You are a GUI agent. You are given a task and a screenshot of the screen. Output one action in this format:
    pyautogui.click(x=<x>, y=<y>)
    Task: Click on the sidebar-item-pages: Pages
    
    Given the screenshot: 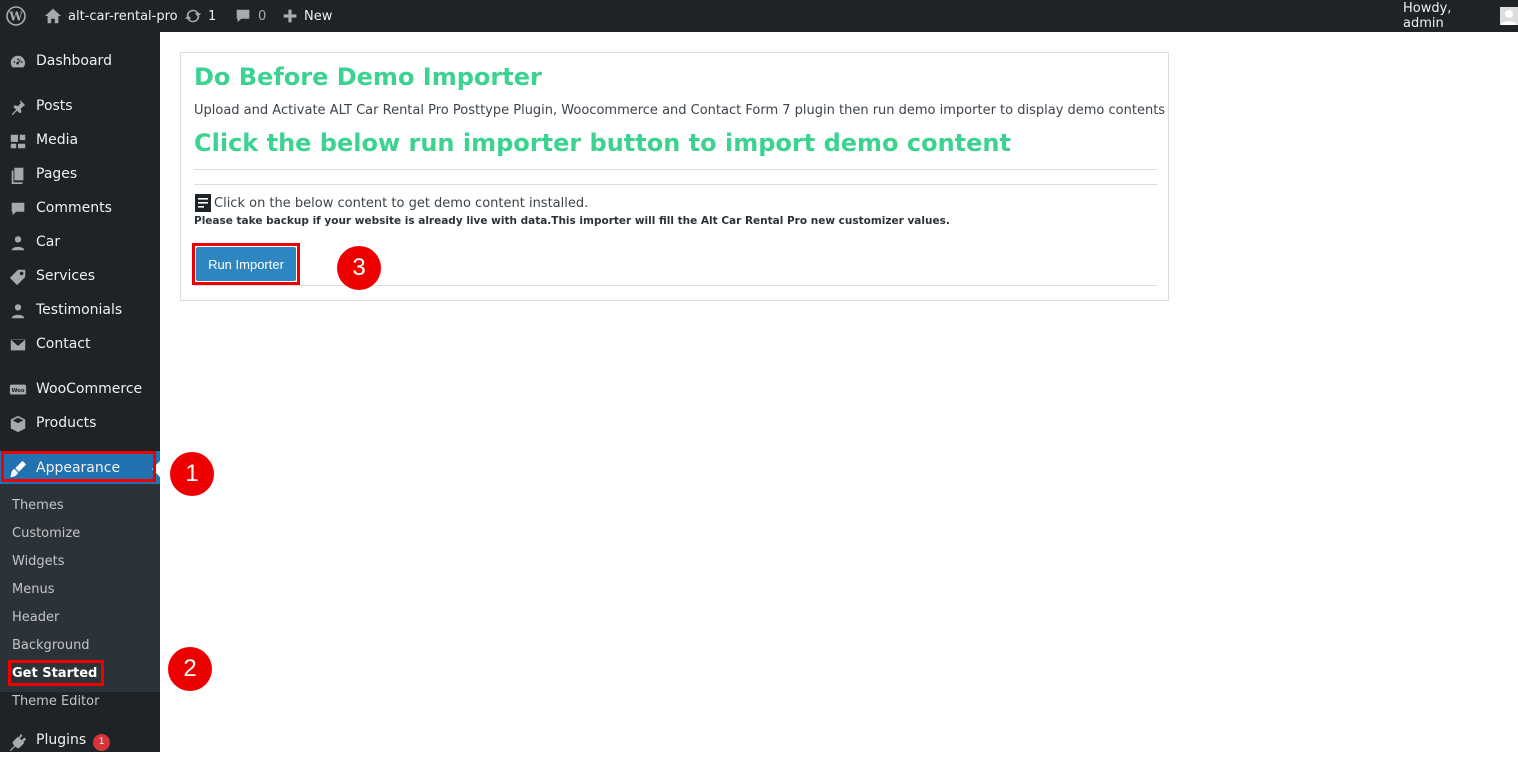 What is the action you would take?
    pyautogui.click(x=80, y=174)
    